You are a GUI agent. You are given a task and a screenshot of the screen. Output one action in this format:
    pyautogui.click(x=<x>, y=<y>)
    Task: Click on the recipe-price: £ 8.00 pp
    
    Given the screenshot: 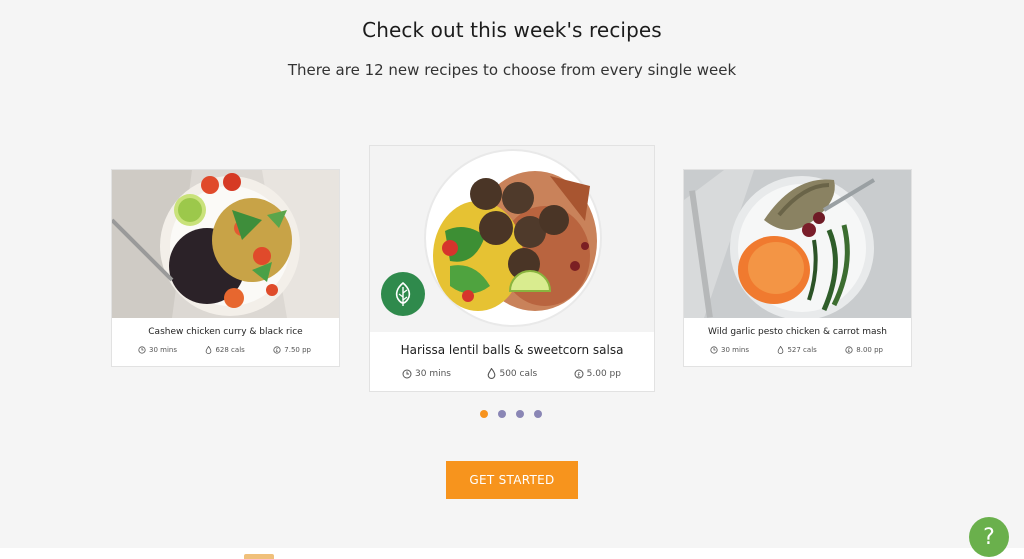 What is the action you would take?
    pyautogui.click(x=864, y=350)
    